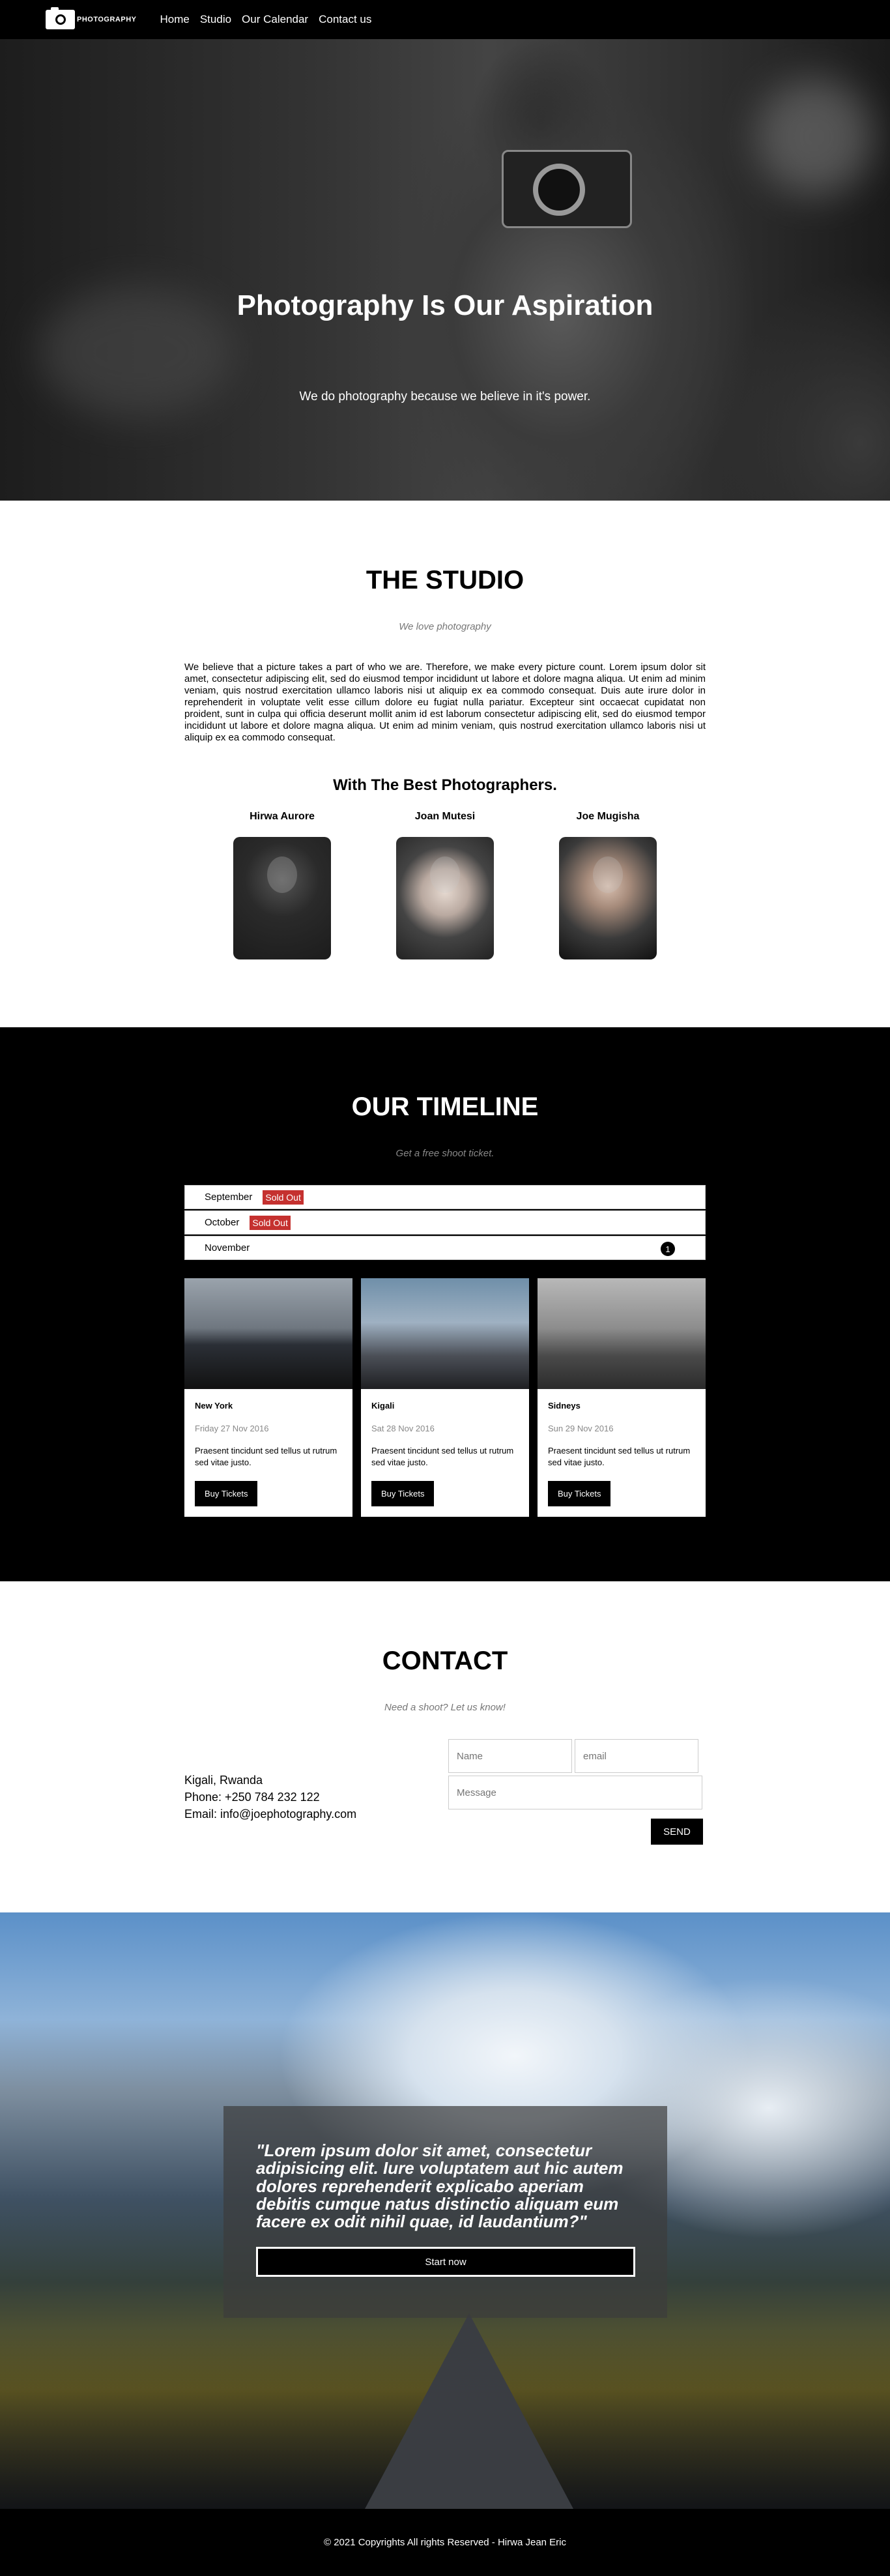 The image size is (890, 2576). Describe the element at coordinates (214, 1406) in the screenshot. I see `event-city: New York` at that location.